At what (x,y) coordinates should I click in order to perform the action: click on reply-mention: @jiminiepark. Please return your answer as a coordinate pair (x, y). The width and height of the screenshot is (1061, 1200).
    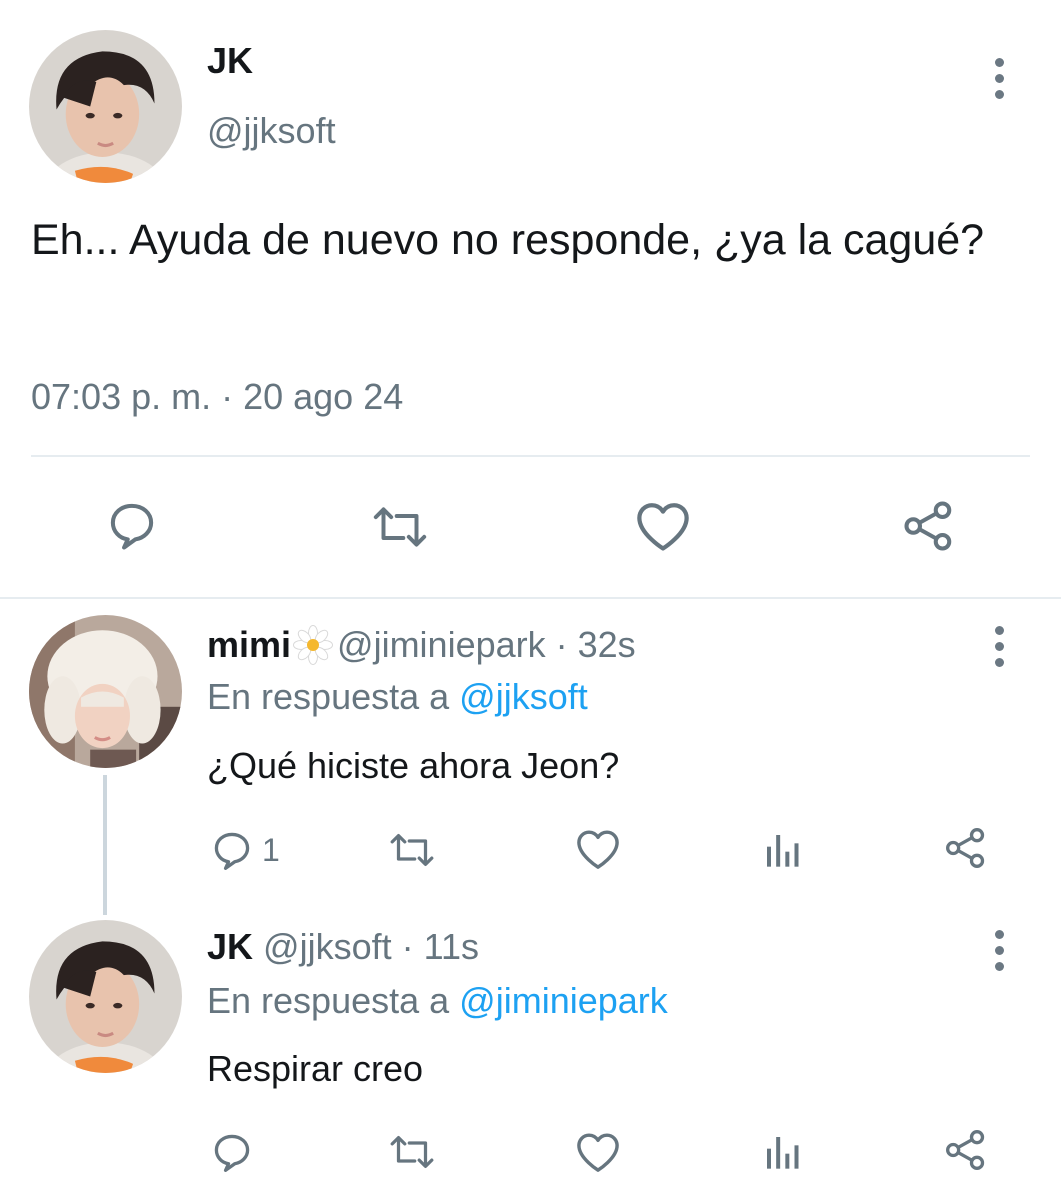
    Looking at the image, I should click on (563, 1000).